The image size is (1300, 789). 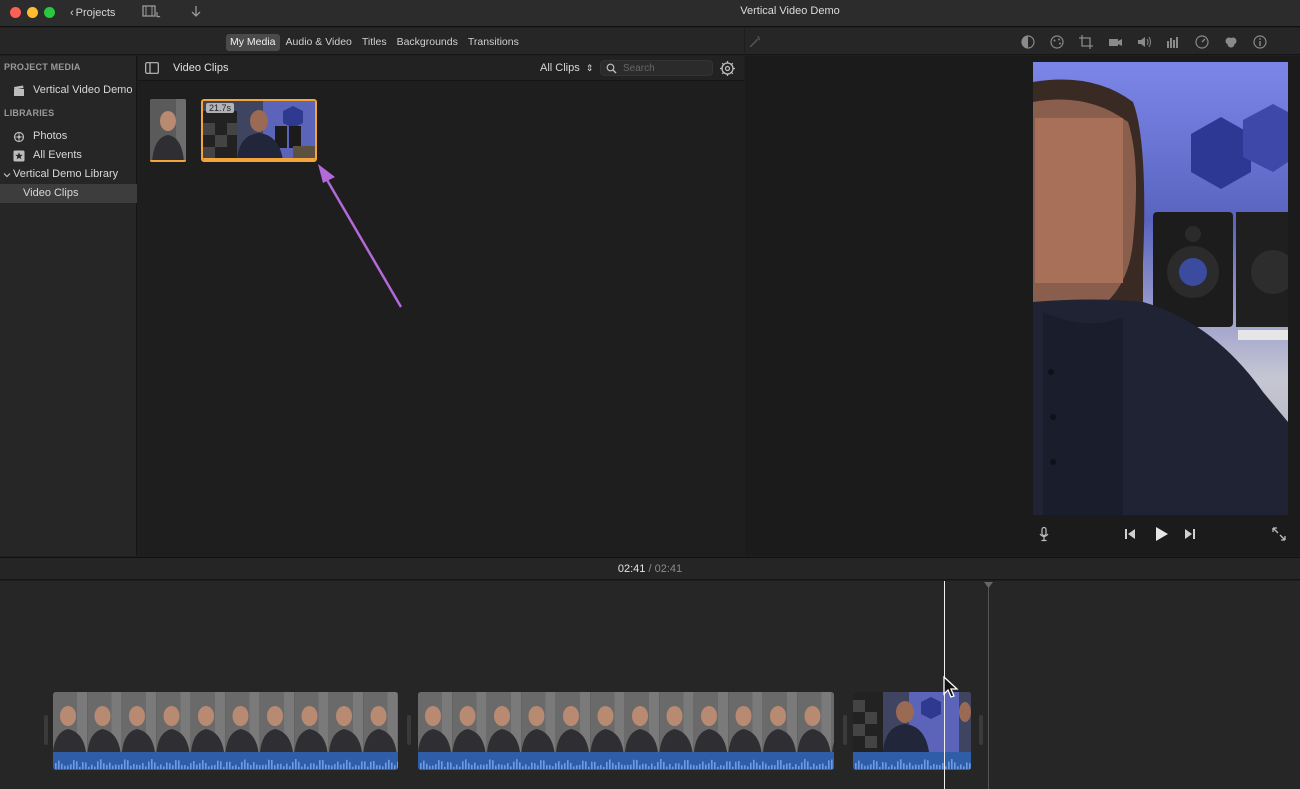 I want to click on end-marker-triangle-icon, so click(x=988, y=585).